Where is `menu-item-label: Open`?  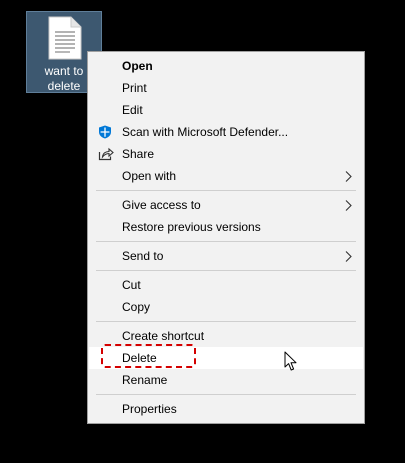 menu-item-label: Open is located at coordinates (137, 66).